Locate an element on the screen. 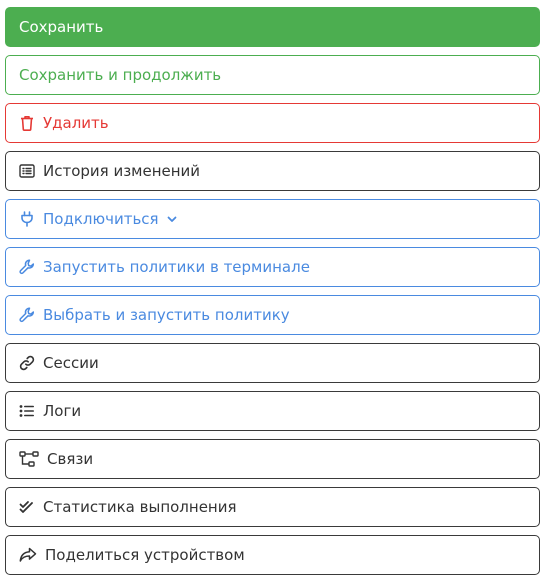 This screenshot has width=545, height=580. run-policies-in-terminal-label: Запустить политики в терминале is located at coordinates (176, 267).